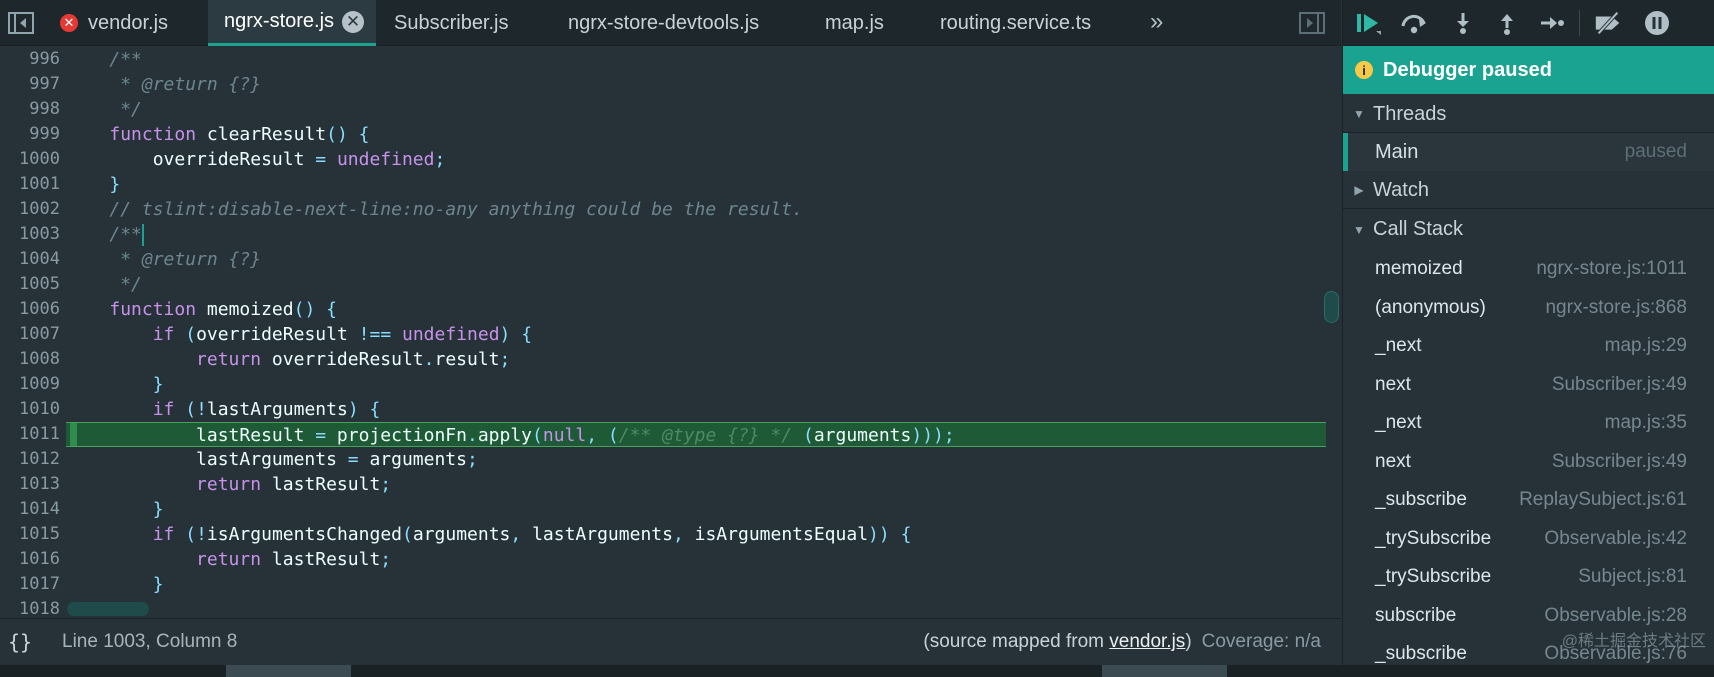 This screenshot has height=677, width=1714. Describe the element at coordinates (272, 459) in the screenshot. I see `code-line: lastArguments = arguments;` at that location.